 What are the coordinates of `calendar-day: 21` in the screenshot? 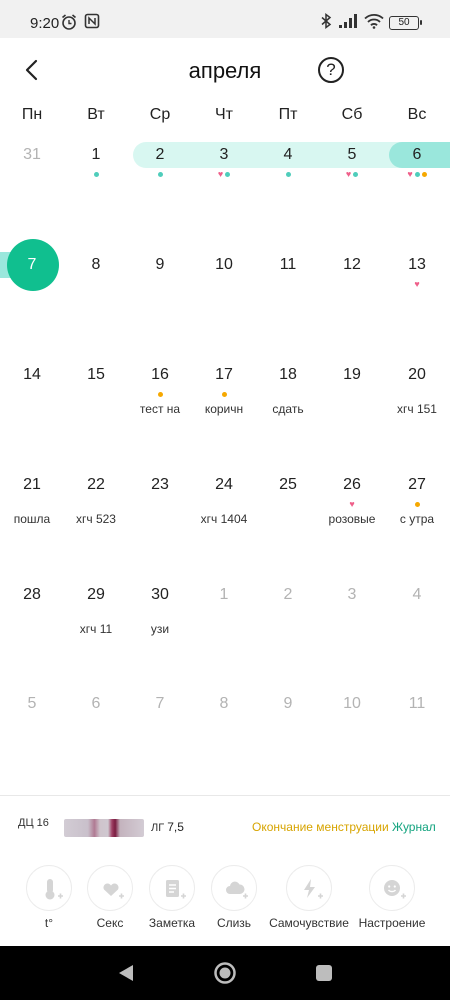 It's located at (32, 485).